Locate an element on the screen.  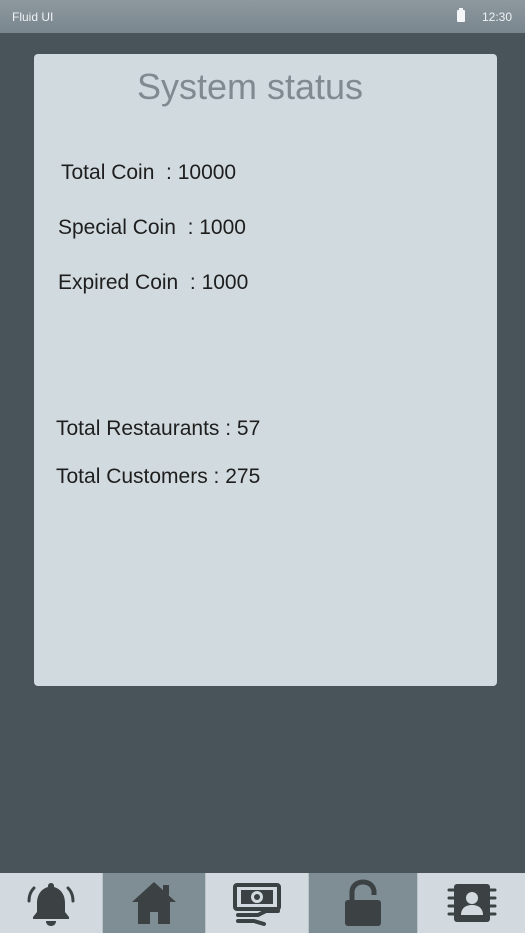
total-coin-stat: Total Coin : 10000 is located at coordinates (149, 172).